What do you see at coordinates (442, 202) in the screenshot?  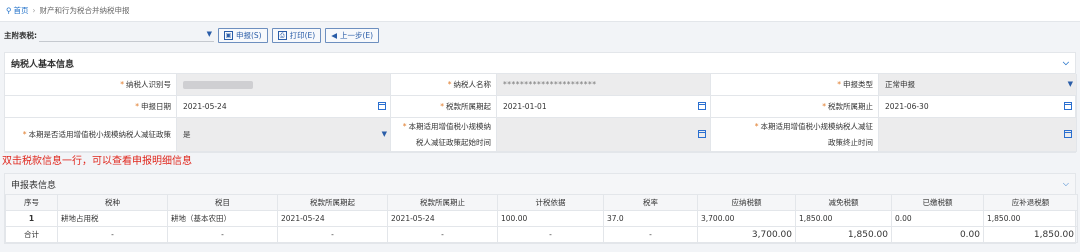 I see `column-header: 税款所属期止` at bounding box center [442, 202].